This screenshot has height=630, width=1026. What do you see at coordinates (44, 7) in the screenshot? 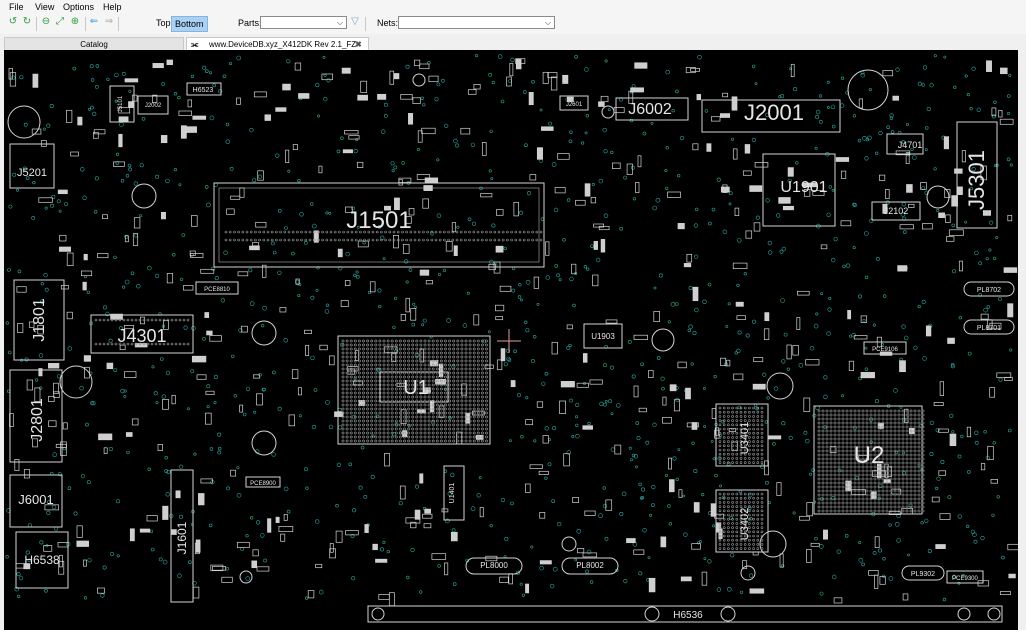
I see `menu-view: View` at bounding box center [44, 7].